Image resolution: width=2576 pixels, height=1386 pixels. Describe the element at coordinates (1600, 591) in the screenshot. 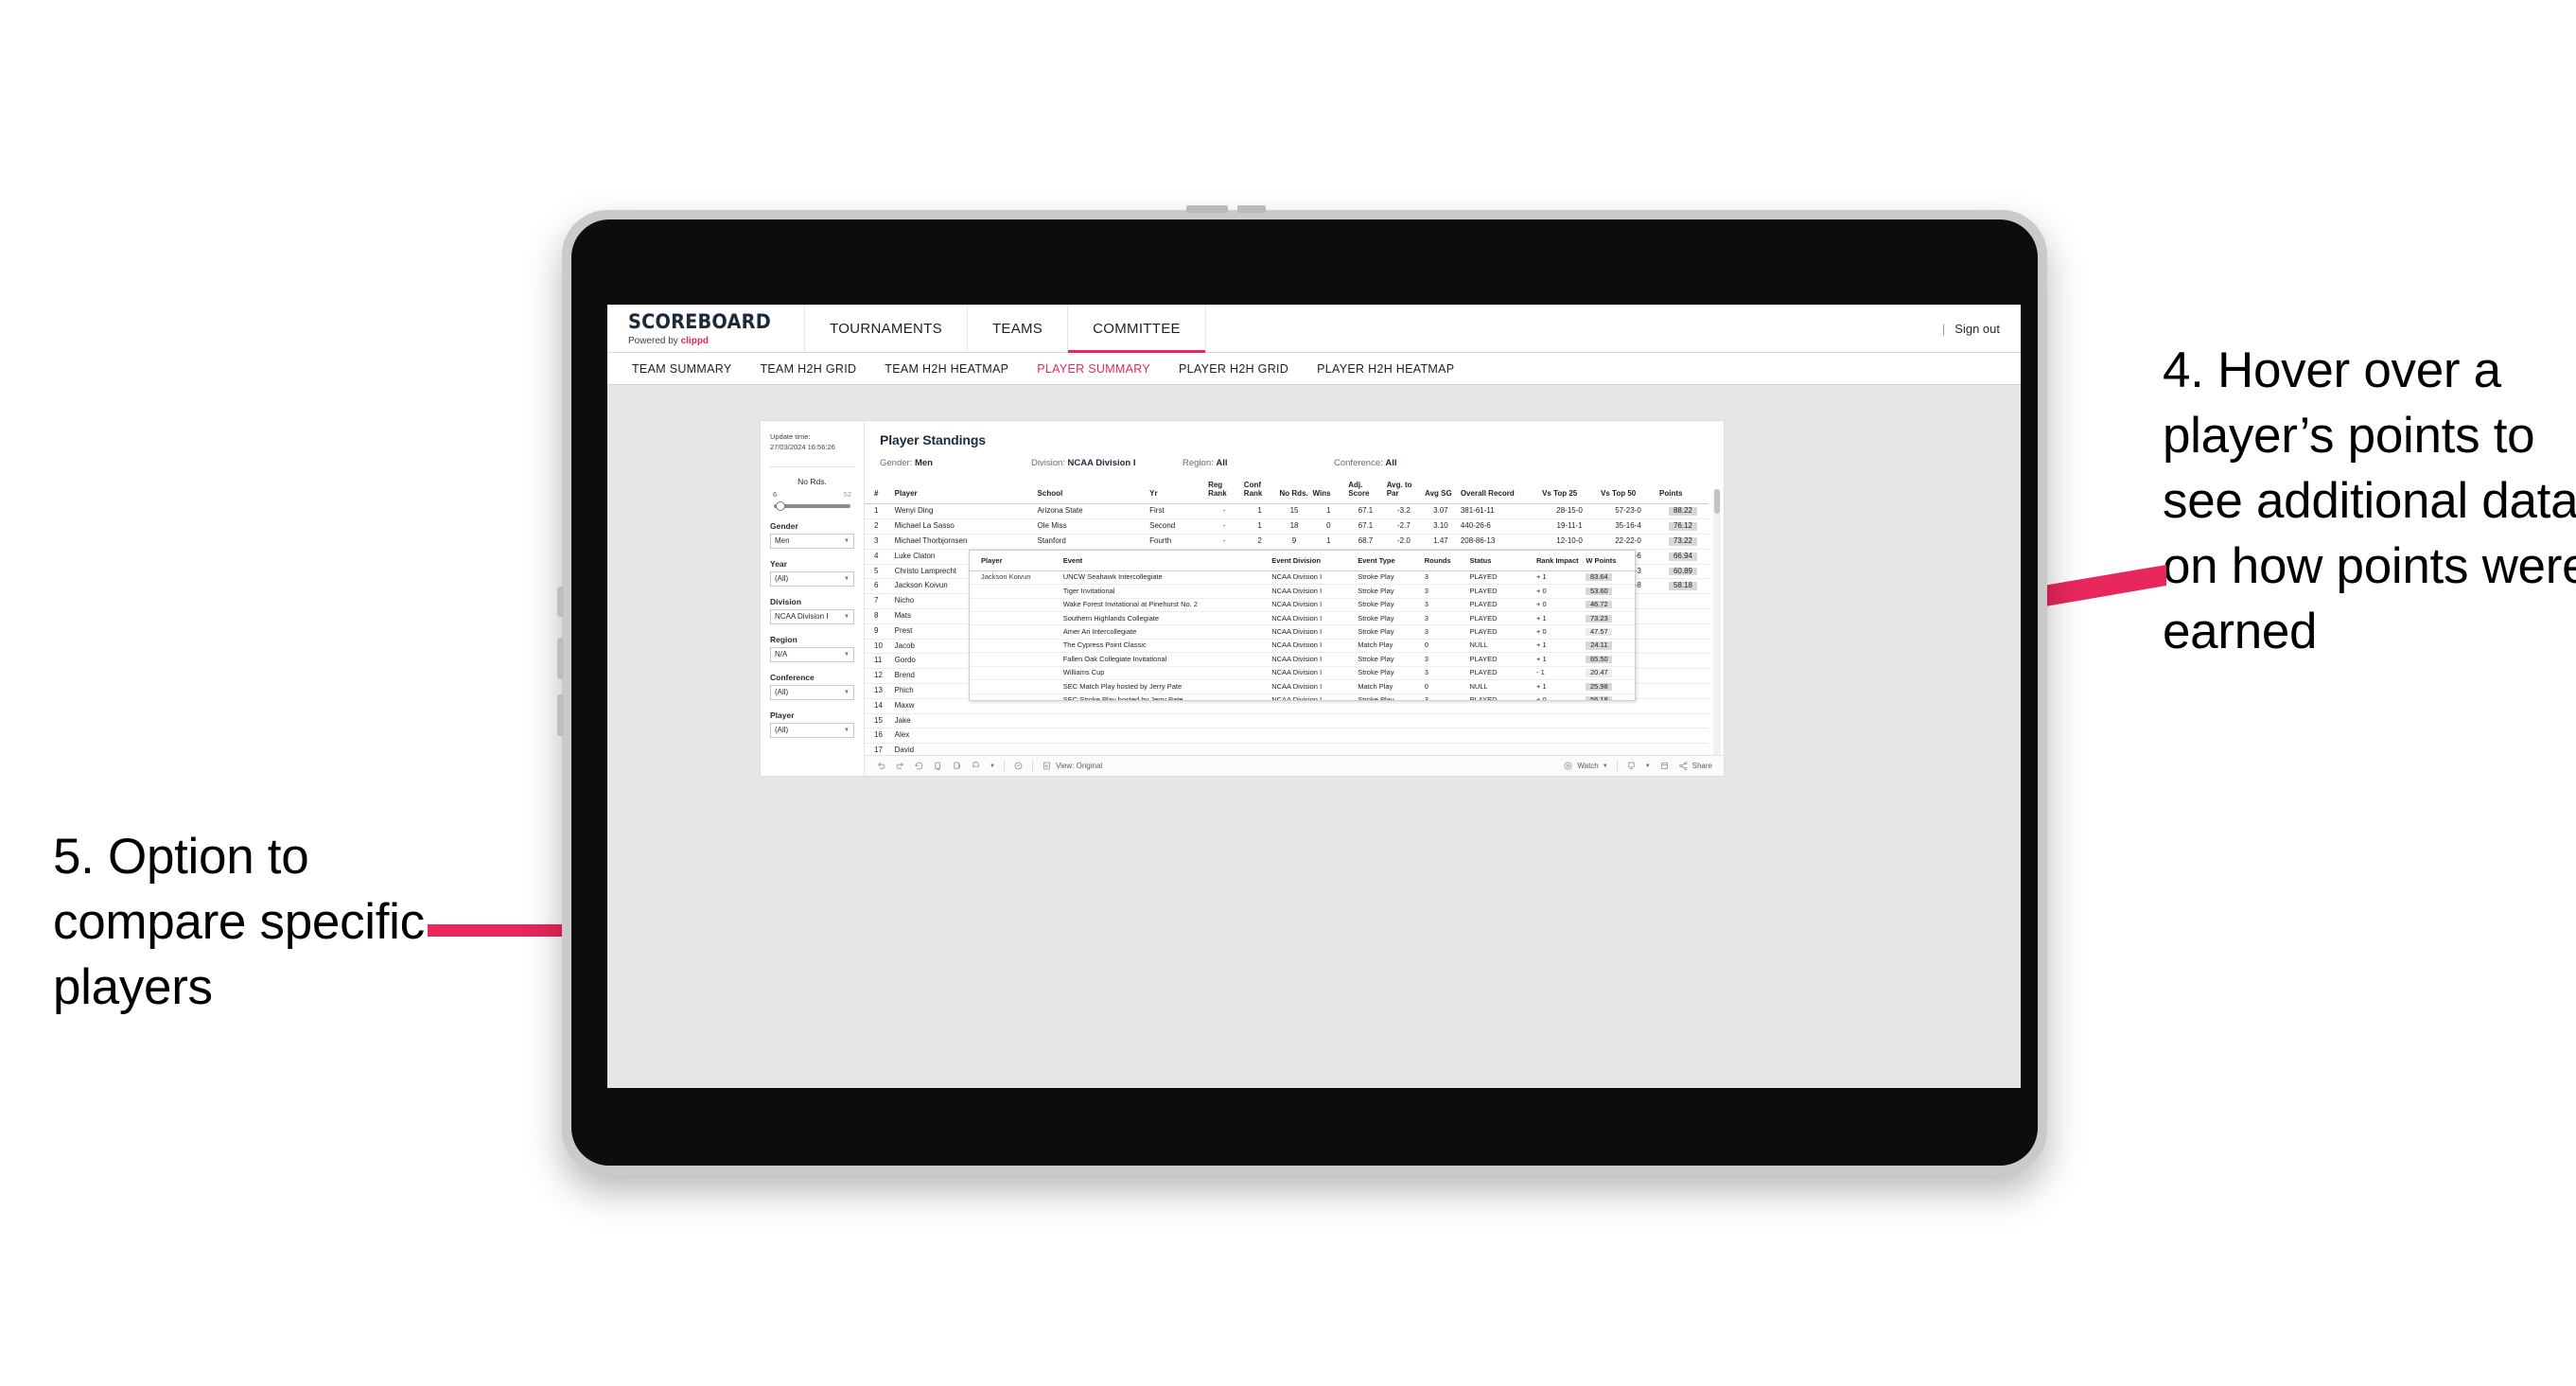

I see `w-points-chip: 53.60` at that location.